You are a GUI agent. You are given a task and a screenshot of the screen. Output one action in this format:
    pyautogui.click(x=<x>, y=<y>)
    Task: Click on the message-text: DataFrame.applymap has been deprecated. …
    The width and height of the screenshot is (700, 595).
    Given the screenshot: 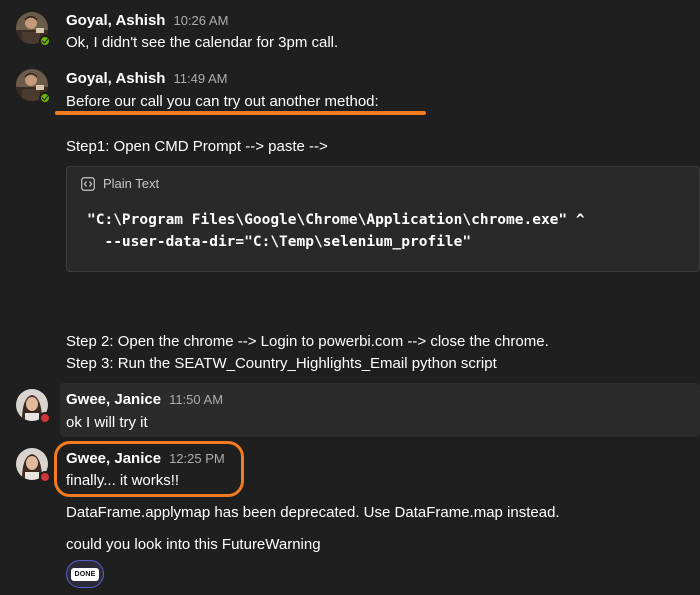 What is the action you would take?
    pyautogui.click(x=313, y=512)
    